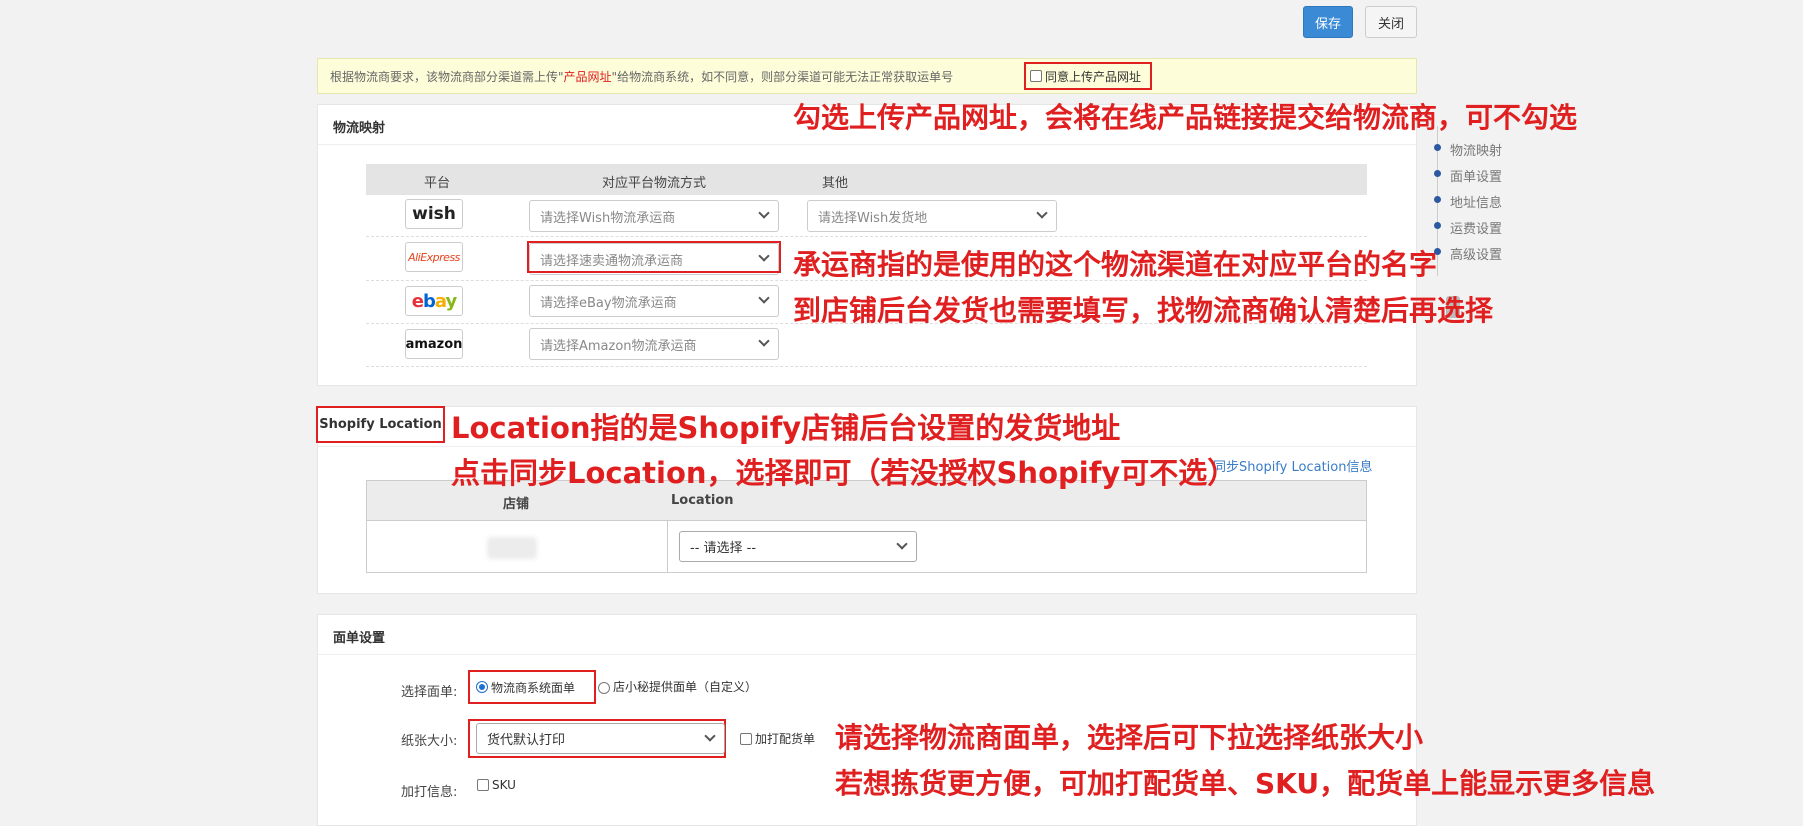  Describe the element at coordinates (798, 546) in the screenshot. I see `location-select: -- 请选择 --` at that location.